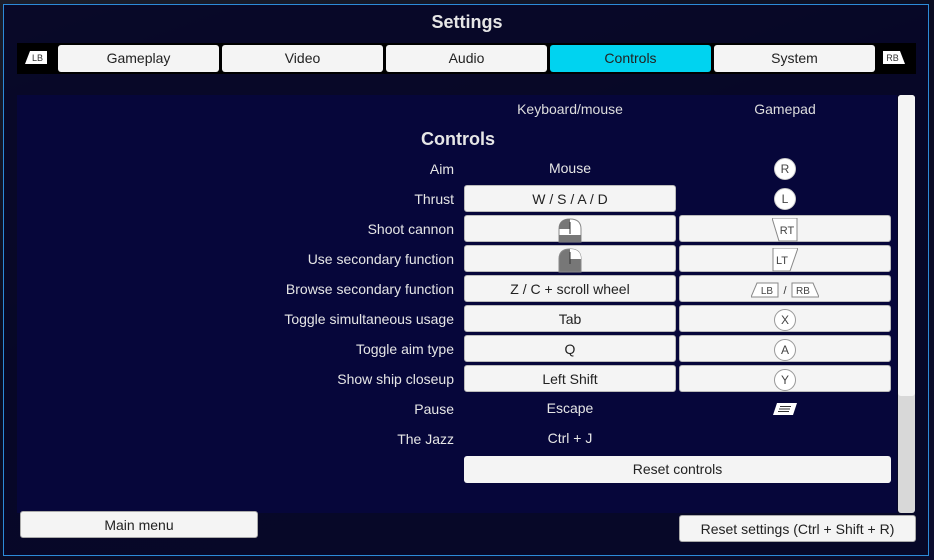 Image resolution: width=934 pixels, height=560 pixels. I want to click on control-label: Pause, so click(434, 409).